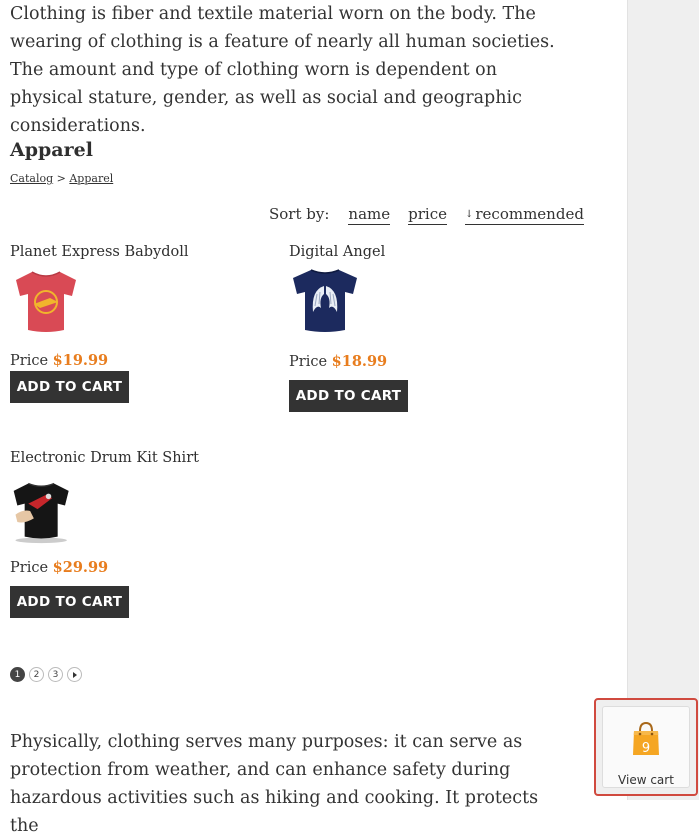  Describe the element at coordinates (369, 215) in the screenshot. I see `sort-by-name-link: name` at that location.